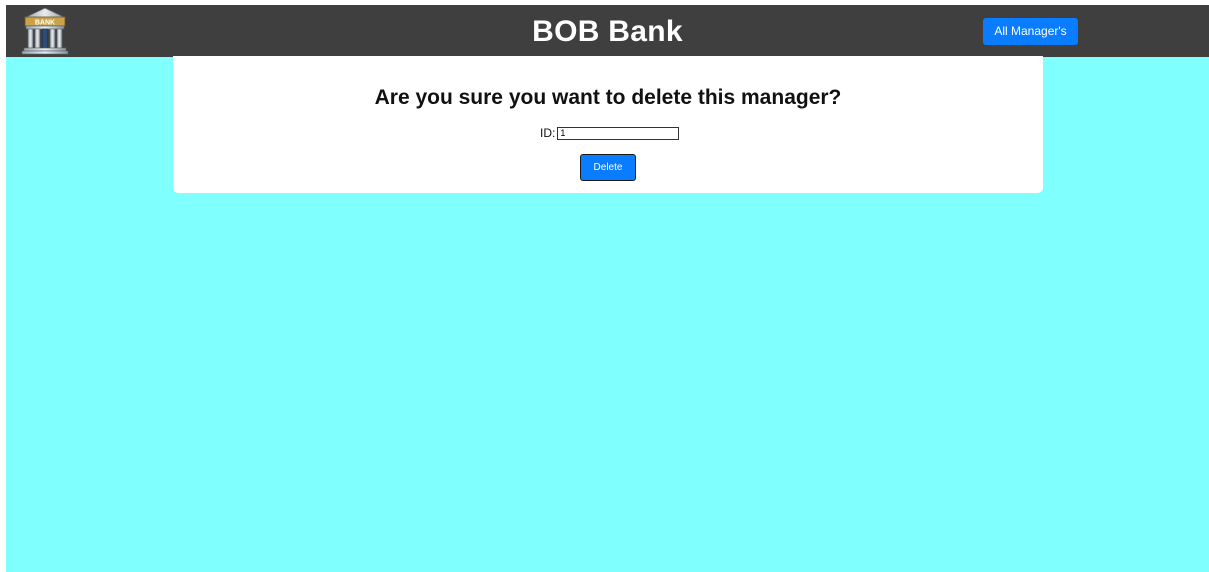  I want to click on top-navbar: BANK BOB Bank All Manager's, so click(607, 31).